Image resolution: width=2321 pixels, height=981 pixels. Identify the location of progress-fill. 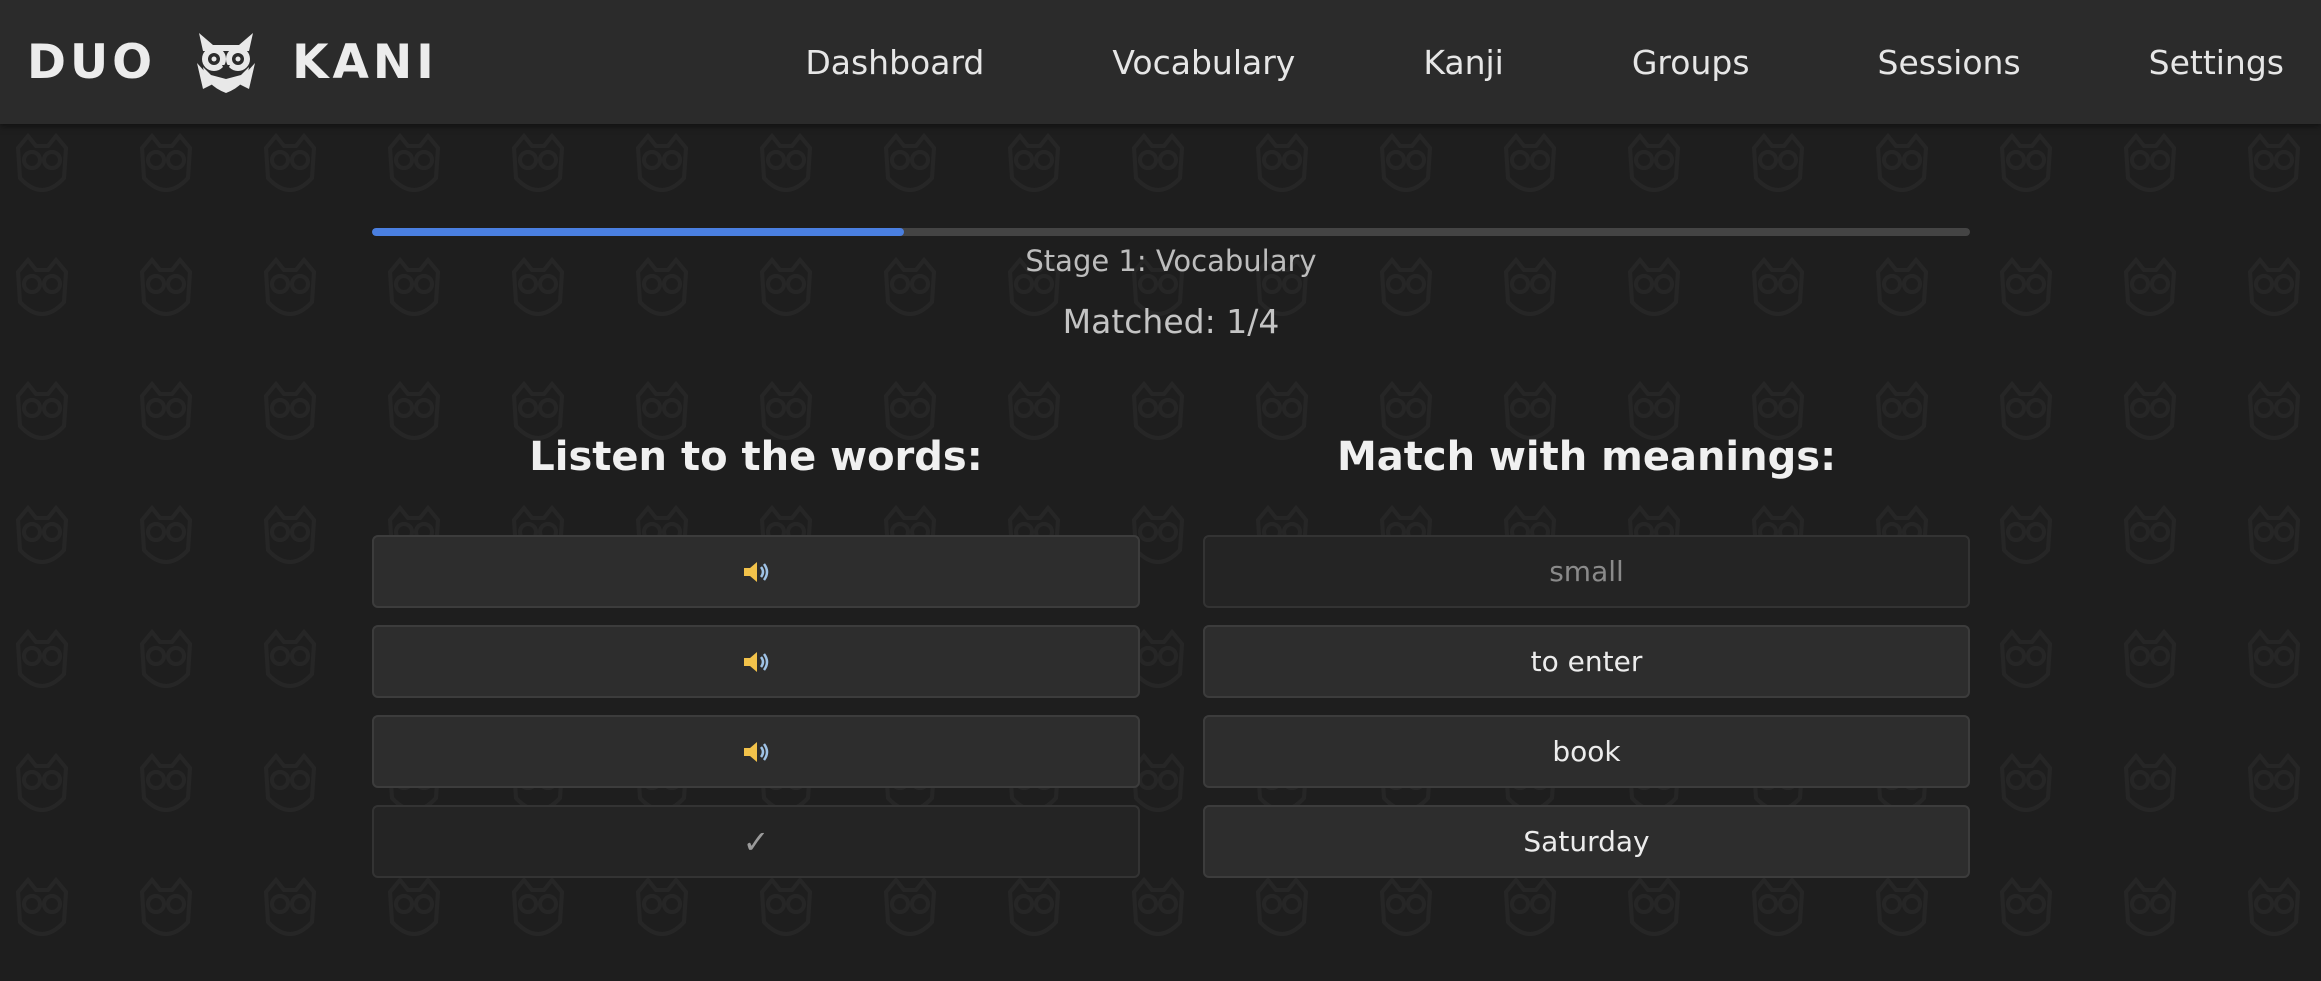
(638, 232).